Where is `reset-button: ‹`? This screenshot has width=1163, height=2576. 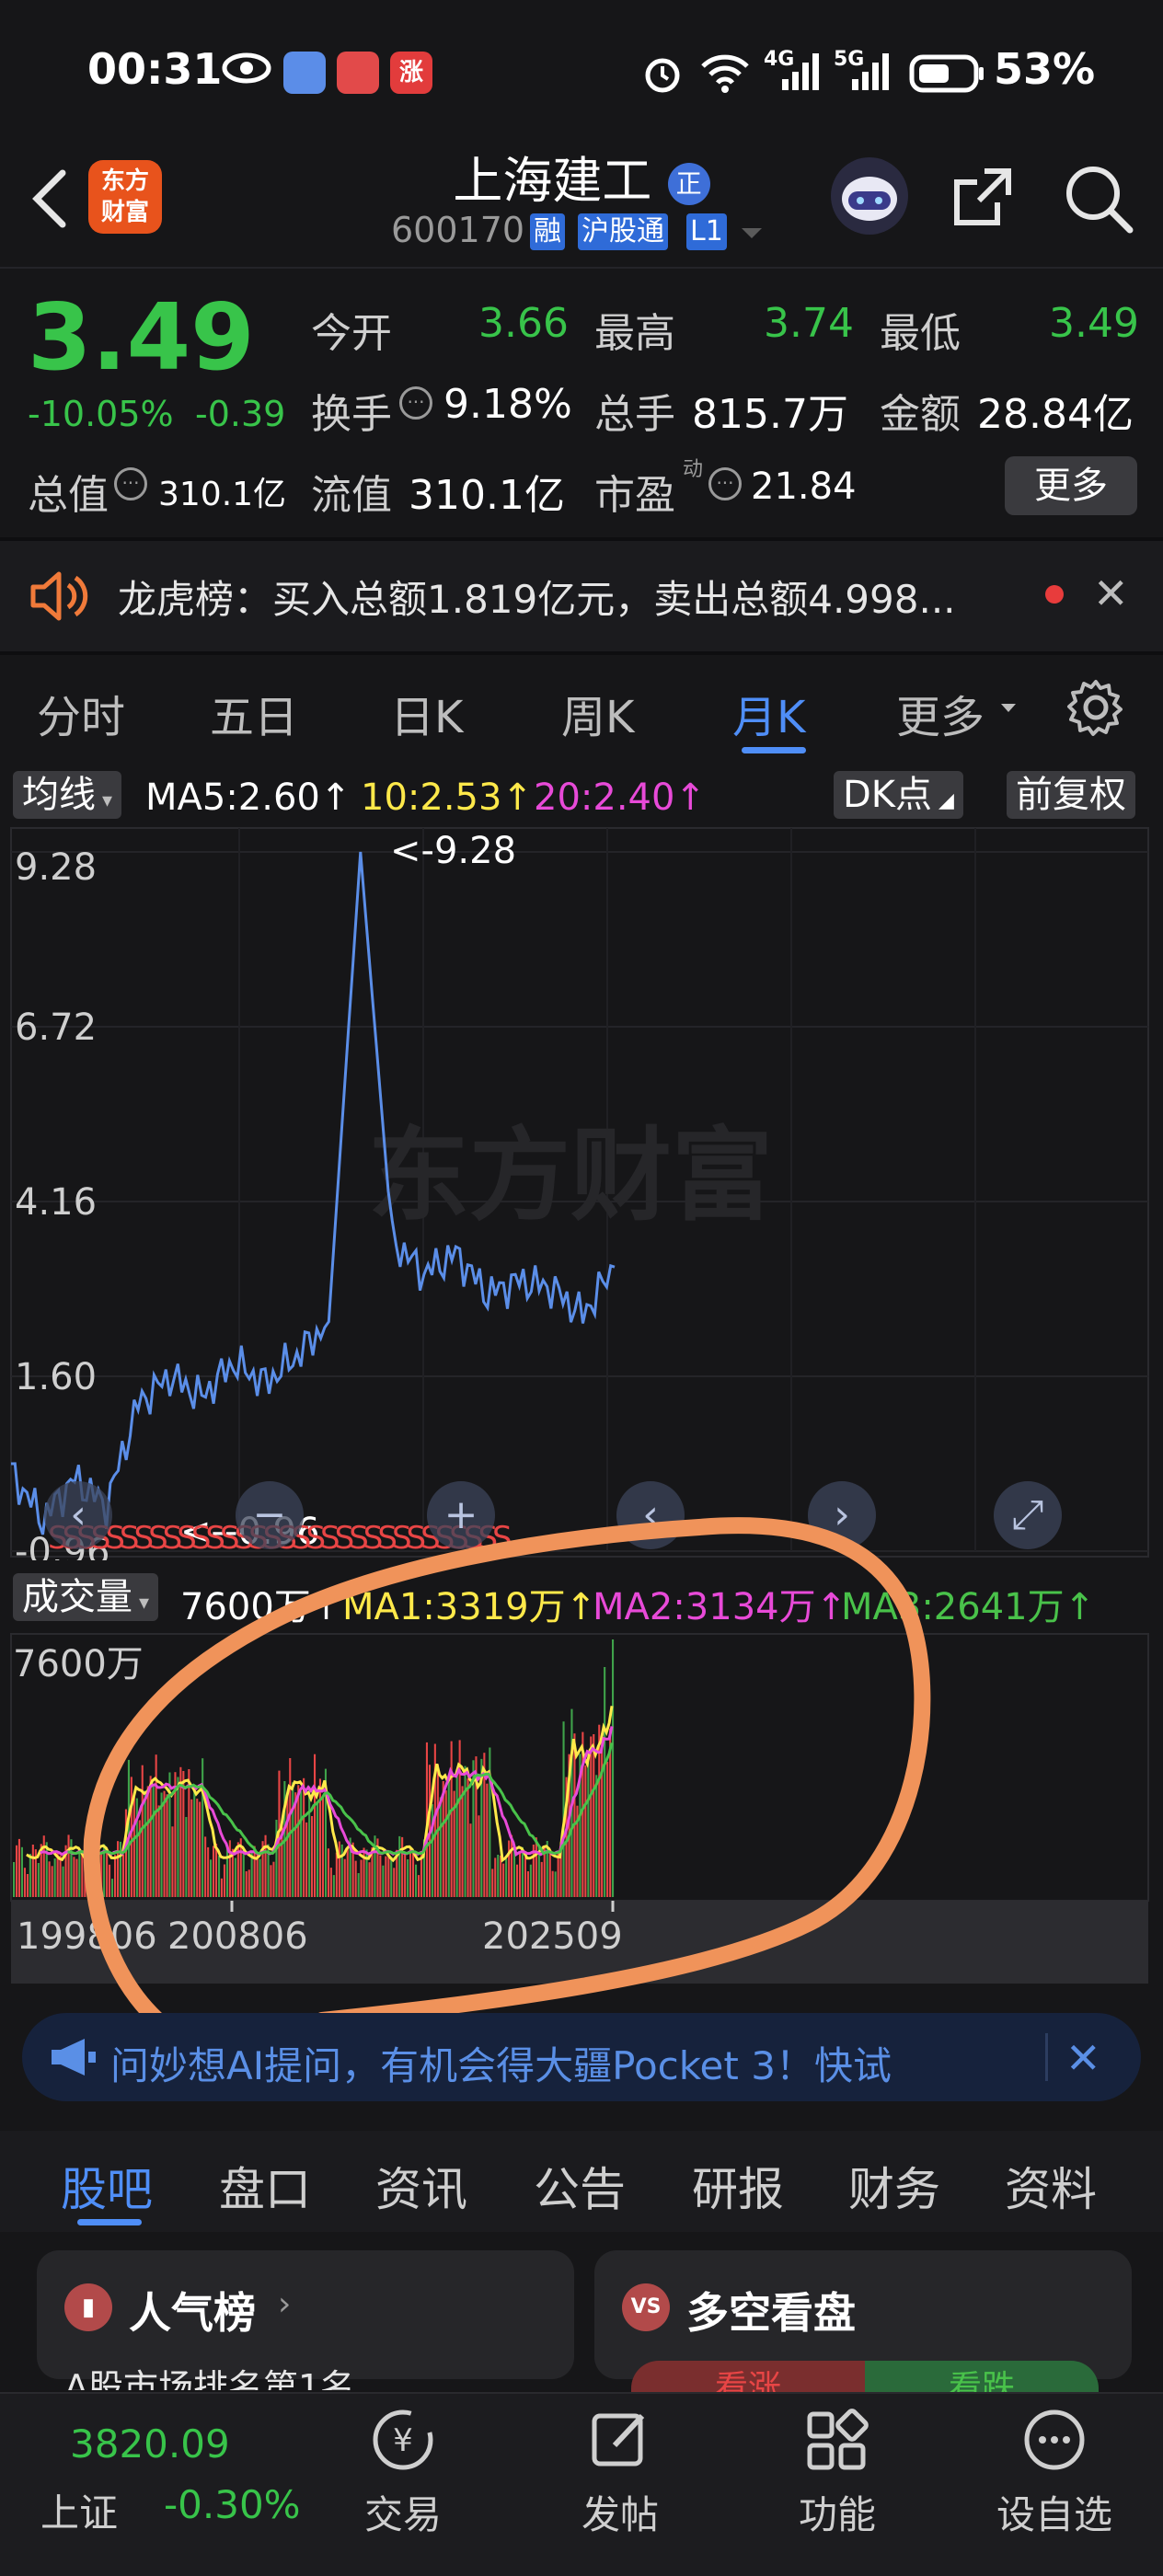
reset-button: ‹ is located at coordinates (78, 1515).